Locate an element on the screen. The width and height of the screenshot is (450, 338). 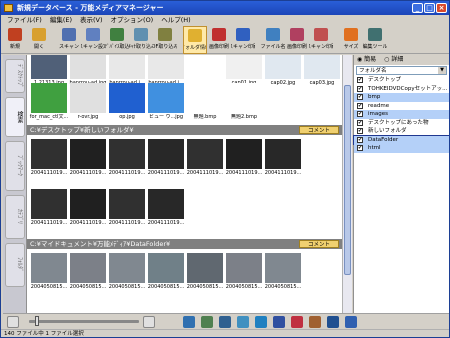
toolbar-button-6: DF取り込み is located at coordinates (165, 40).